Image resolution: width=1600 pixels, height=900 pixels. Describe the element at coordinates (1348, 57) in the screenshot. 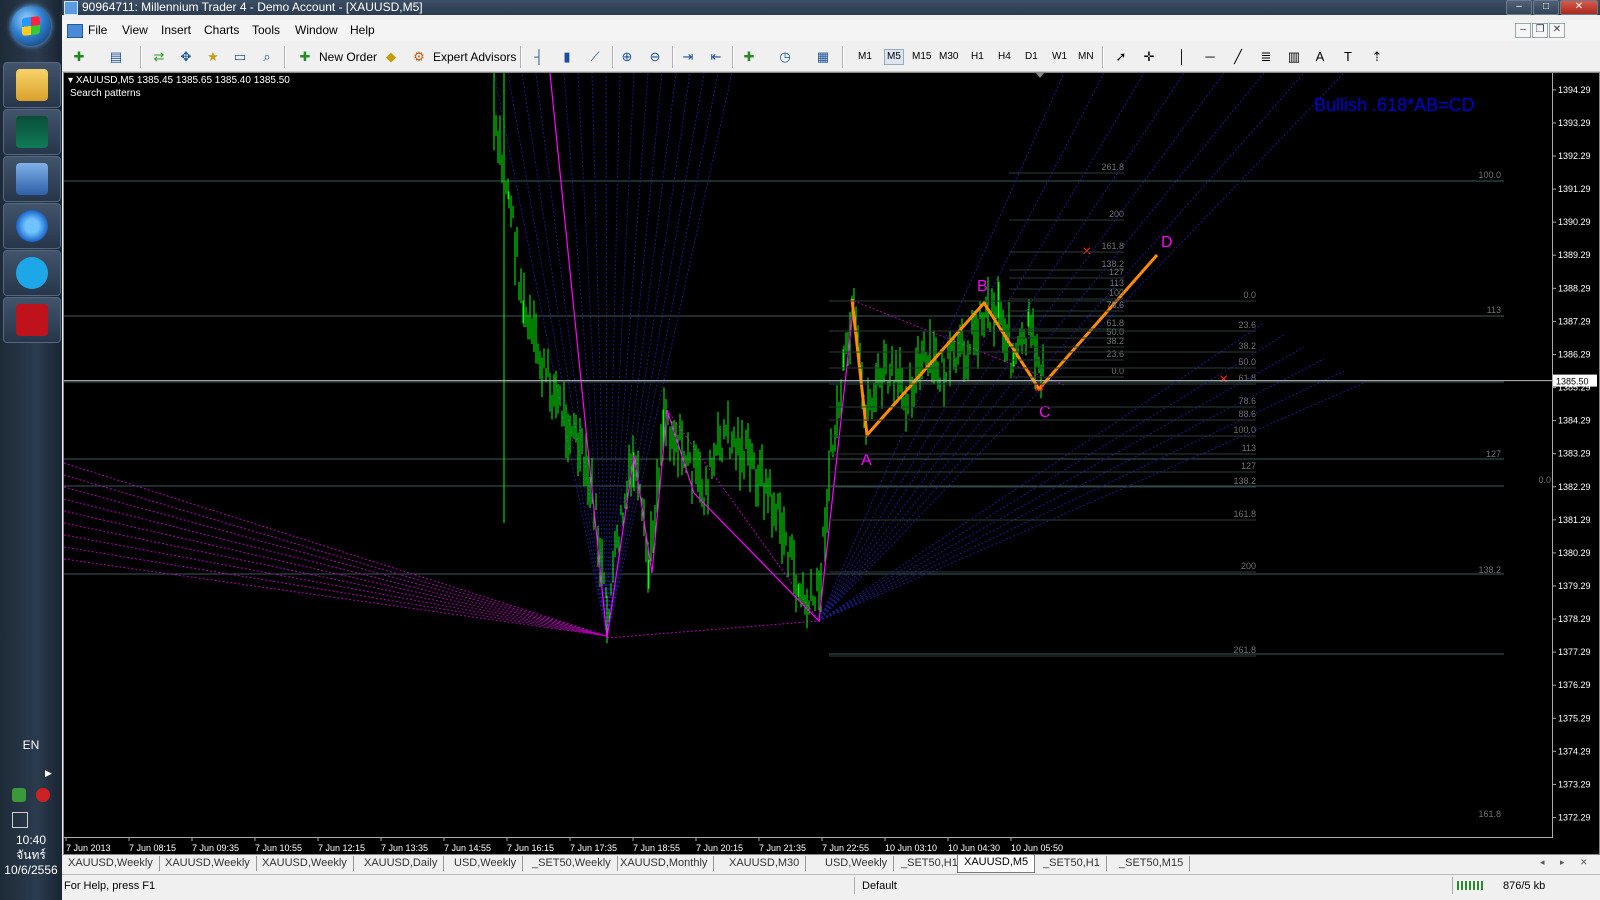

I see `text-label-icon: T` at that location.